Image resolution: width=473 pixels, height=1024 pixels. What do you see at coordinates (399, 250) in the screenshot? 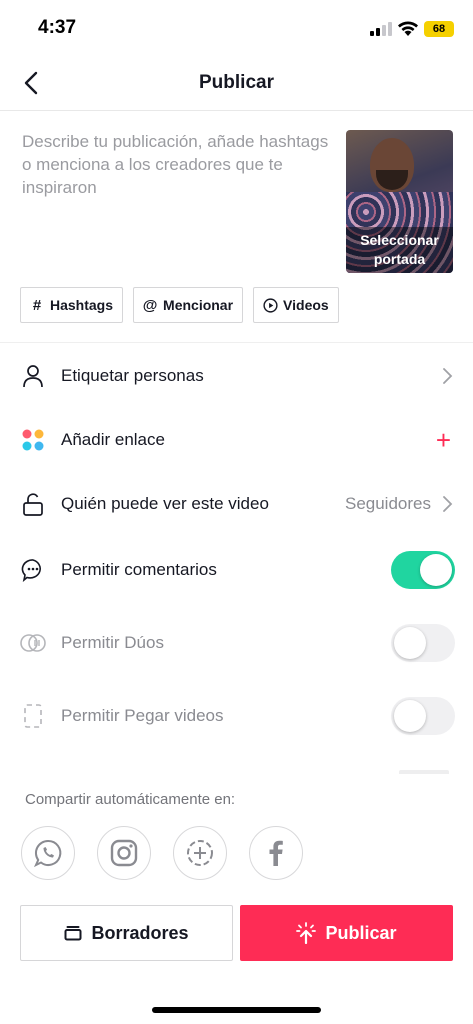
I see `select-cover-label: Seleccionar portada` at bounding box center [399, 250].